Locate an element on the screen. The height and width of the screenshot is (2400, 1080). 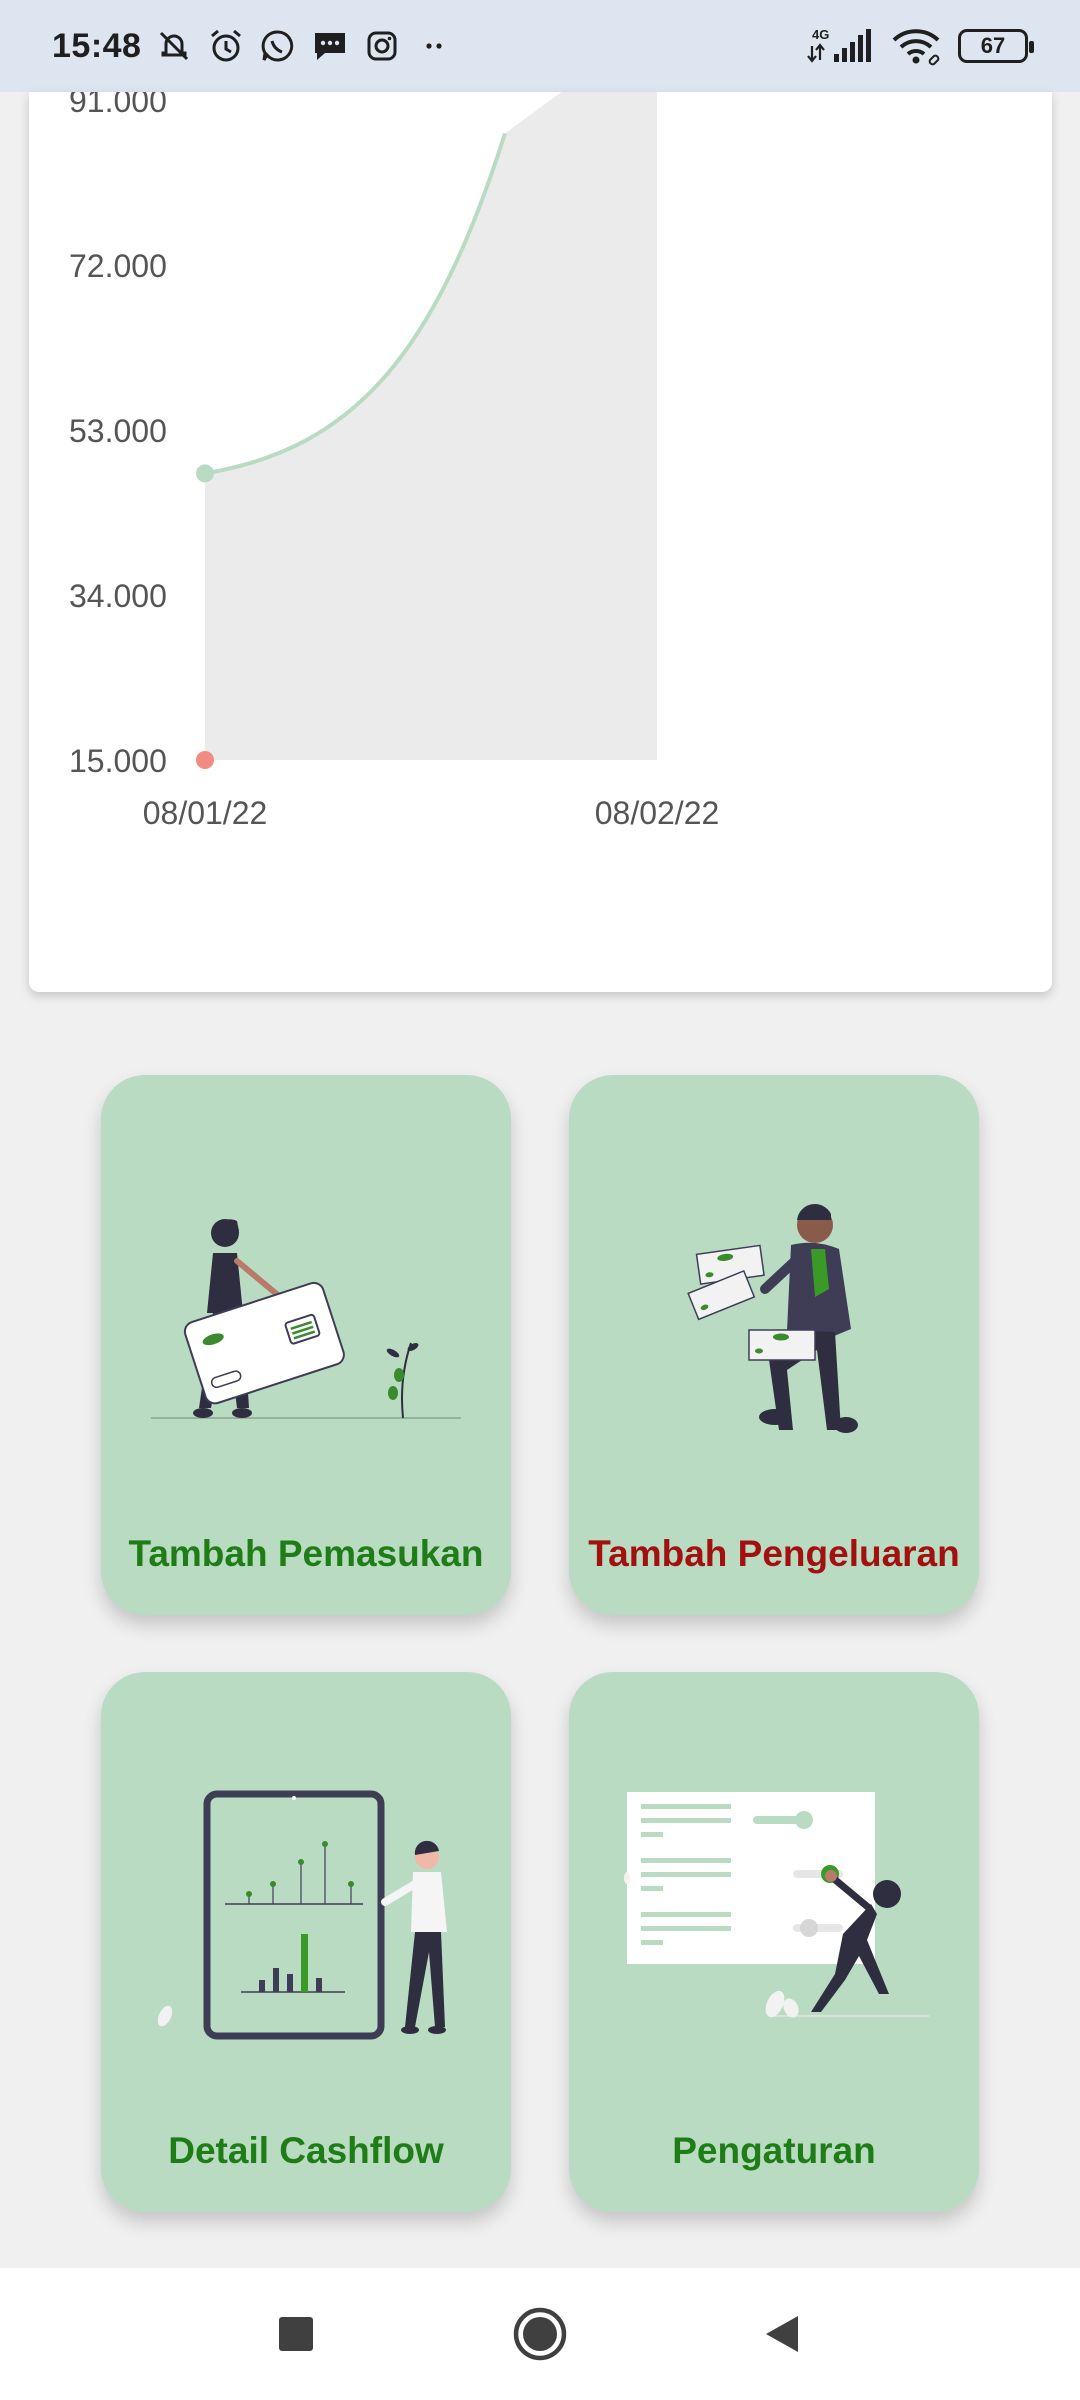
message-icon is located at coordinates (330, 46).